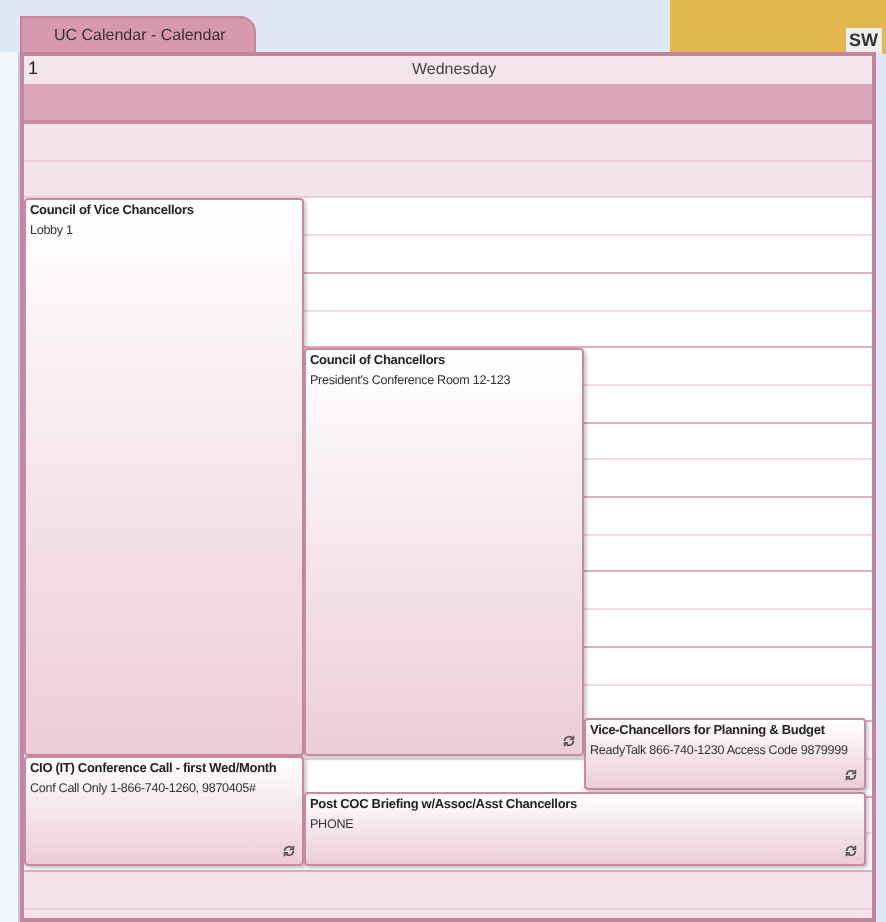 The height and width of the screenshot is (922, 886). Describe the element at coordinates (138, 35) in the screenshot. I see `calendar-tab: UC Calendar - Calendar` at that location.